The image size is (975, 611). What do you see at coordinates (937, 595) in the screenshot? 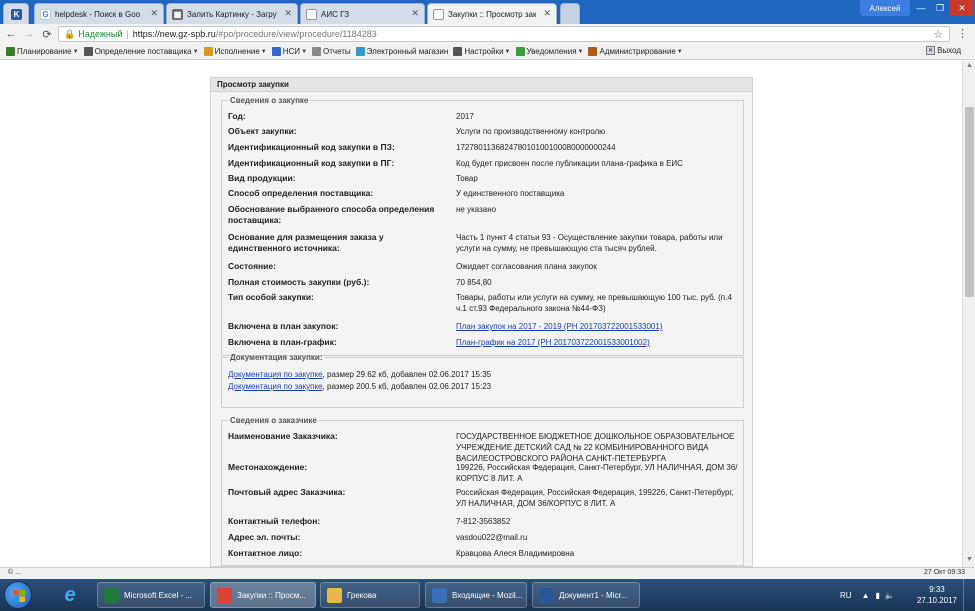
I see `taskbar-clock: 9:33 27.10.2017` at bounding box center [937, 595].